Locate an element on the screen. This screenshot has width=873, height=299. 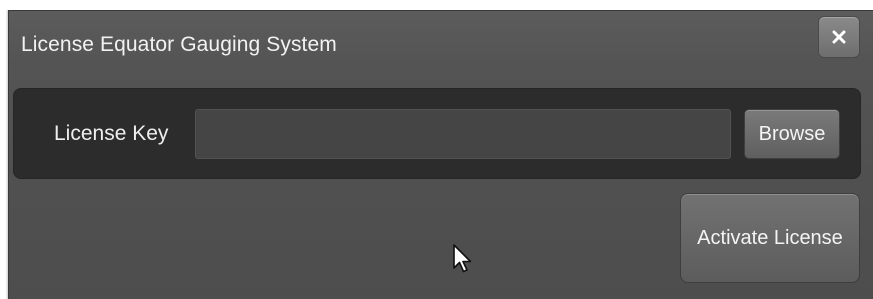
close-icon is located at coordinates (839, 37).